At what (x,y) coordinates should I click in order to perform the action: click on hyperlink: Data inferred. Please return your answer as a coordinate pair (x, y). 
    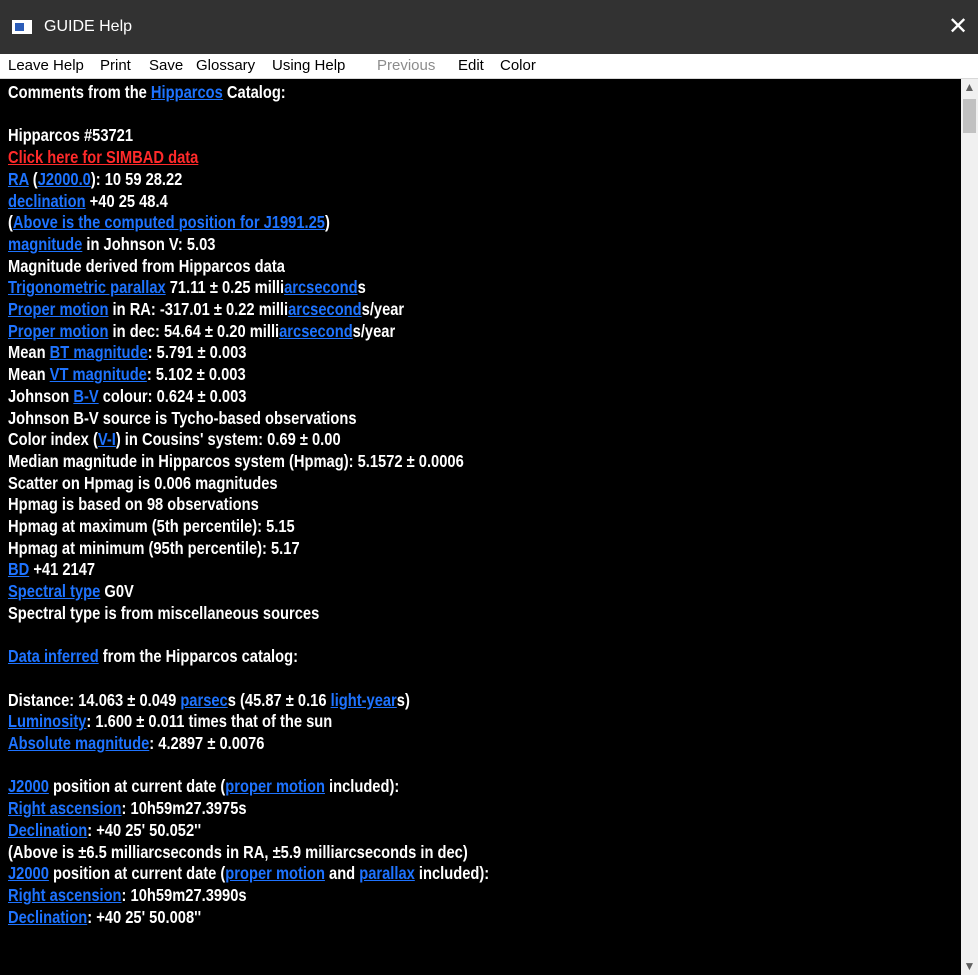
    Looking at the image, I should click on (53, 656).